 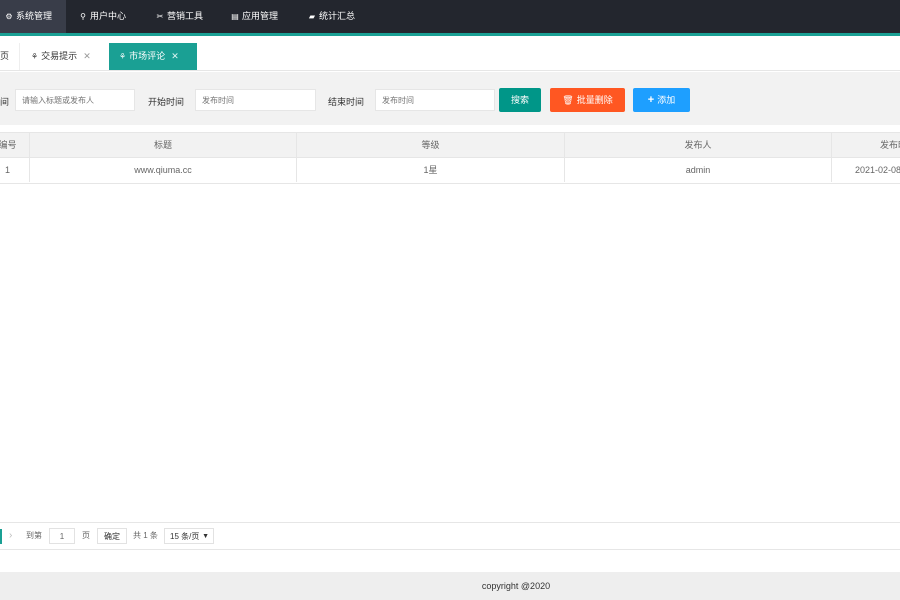 What do you see at coordinates (14, 145) in the screenshot?
I see `header-cell: 编号` at bounding box center [14, 145].